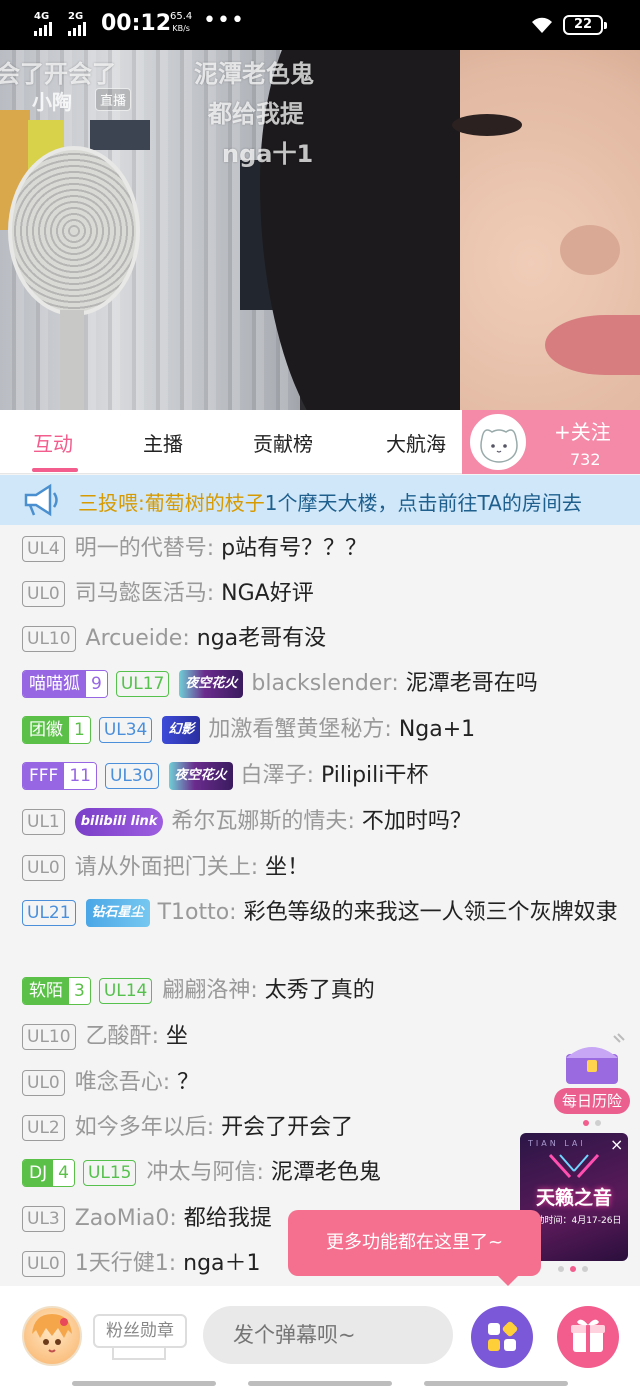 The height and width of the screenshot is (1386, 640). I want to click on notice-message: 1个摩天大楼，点击前往TA的房间去, so click(423, 503).